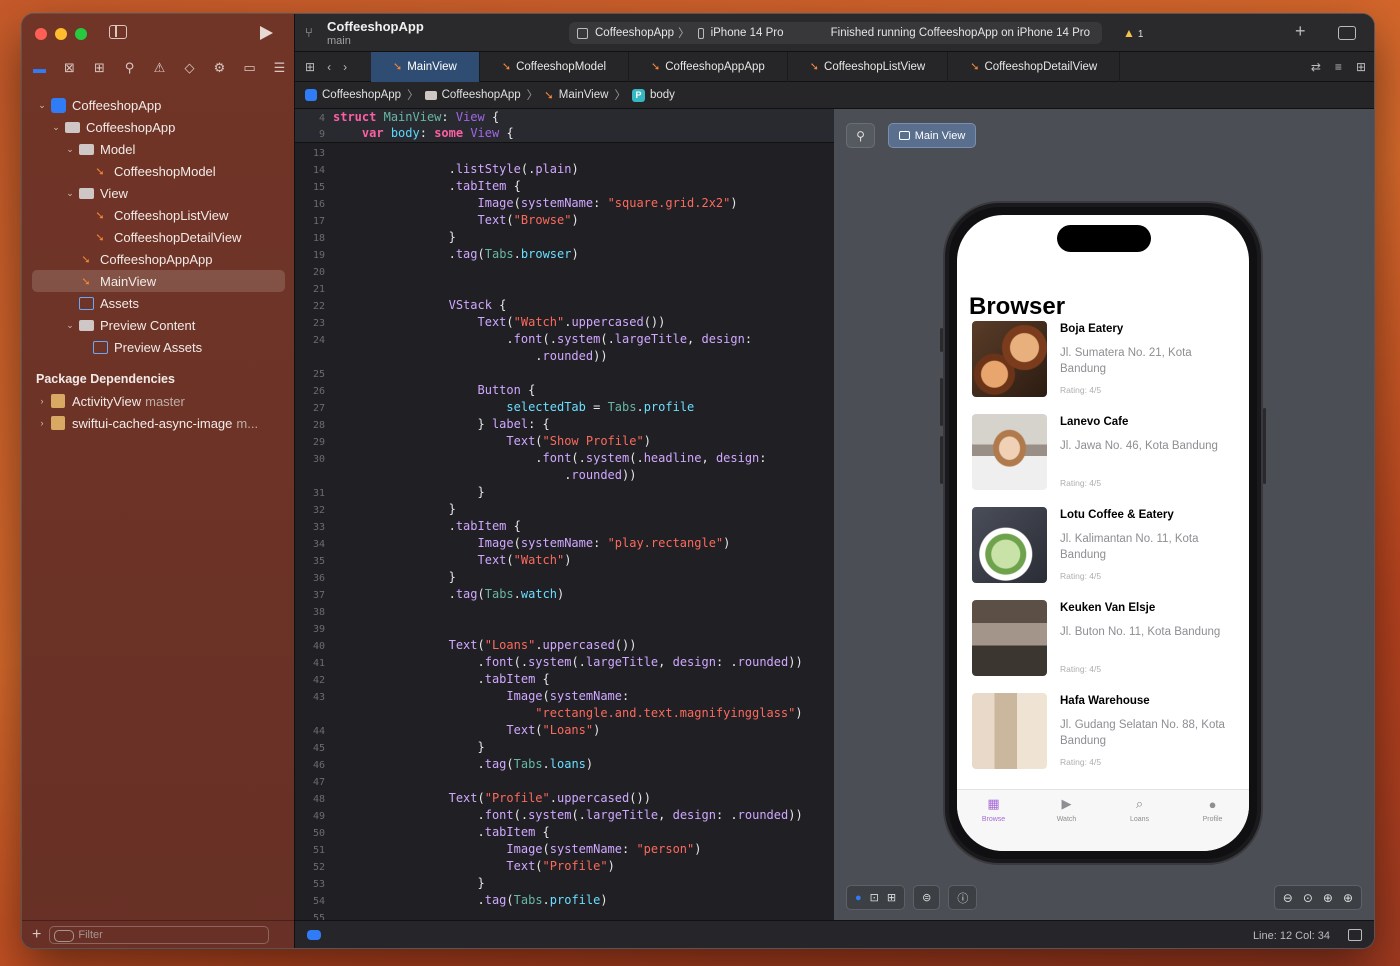  I want to click on phone-tab-loans: ⌕ Loans, so click(1139, 820).